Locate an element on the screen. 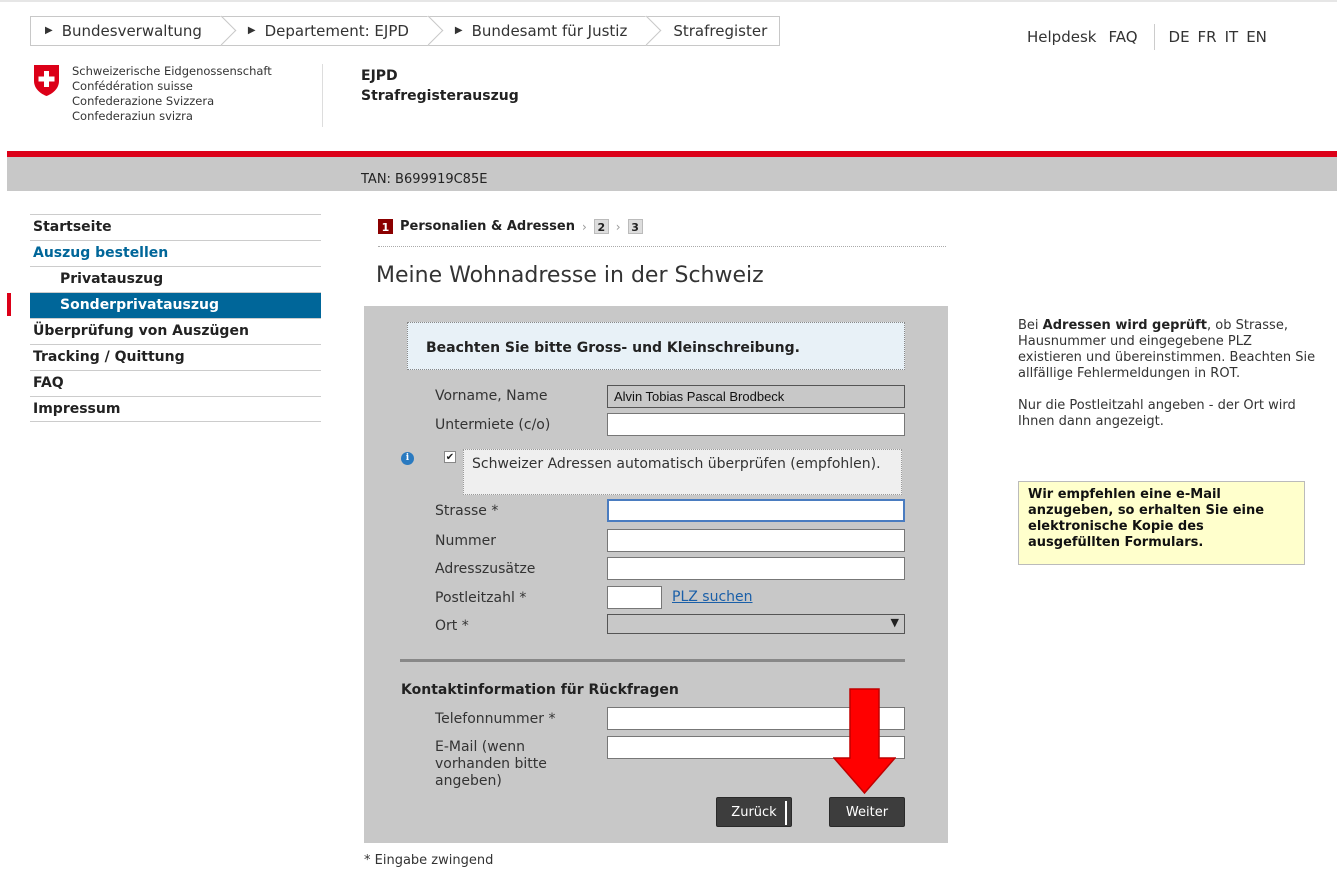 This screenshot has height=870, width=1337. step-1-label: Personalien & Adressen is located at coordinates (487, 226).